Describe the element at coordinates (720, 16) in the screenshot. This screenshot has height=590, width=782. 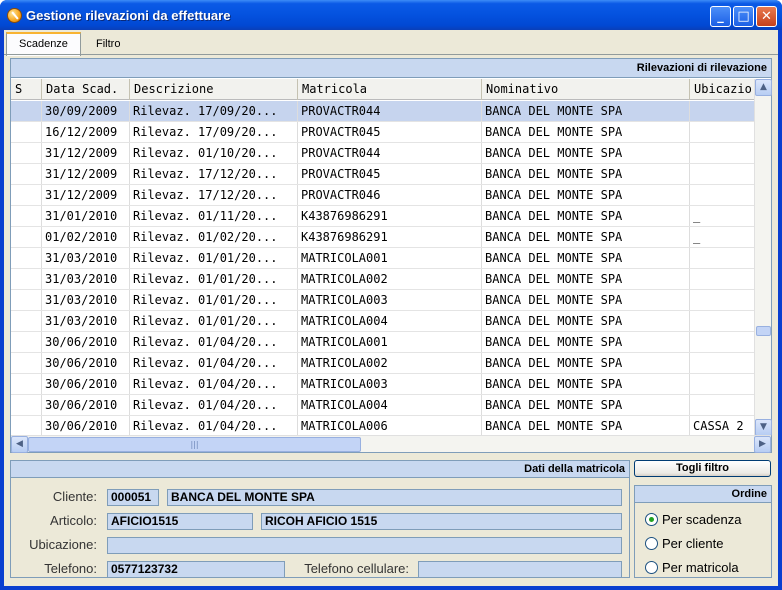
I see `minimize-button: _` at that location.